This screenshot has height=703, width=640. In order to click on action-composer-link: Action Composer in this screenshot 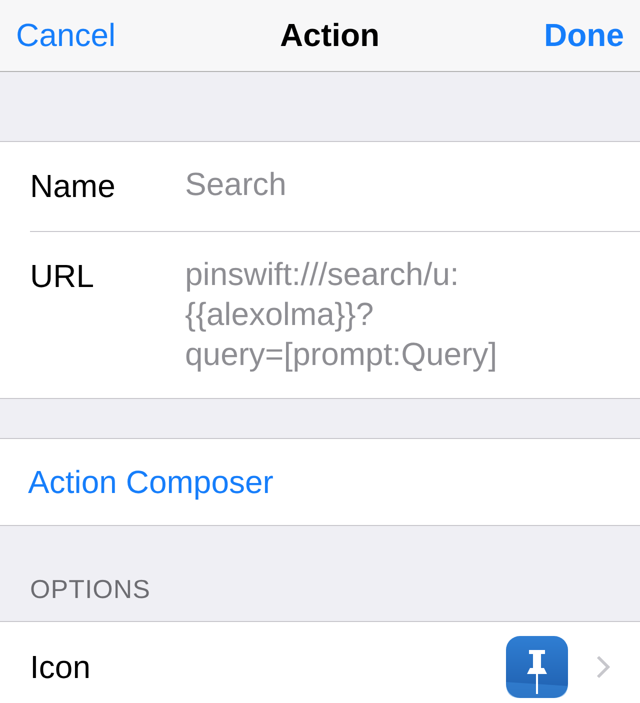, I will do `click(151, 482)`.